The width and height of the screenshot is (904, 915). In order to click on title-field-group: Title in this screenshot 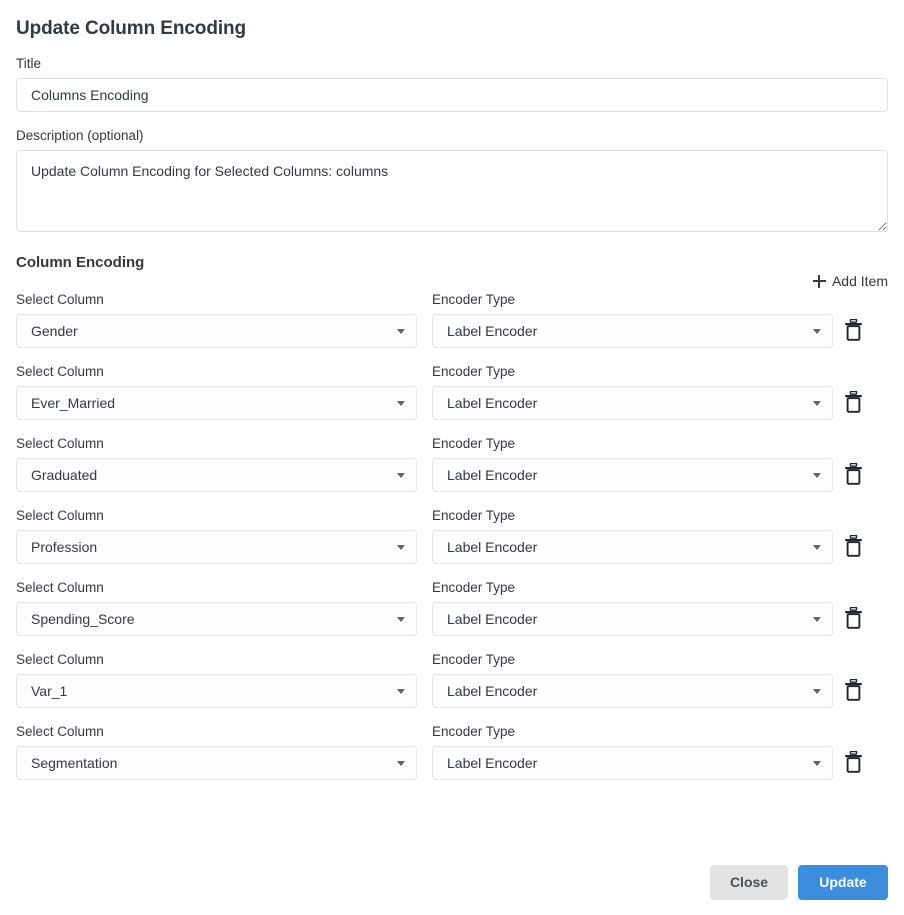, I will do `click(452, 84)`.